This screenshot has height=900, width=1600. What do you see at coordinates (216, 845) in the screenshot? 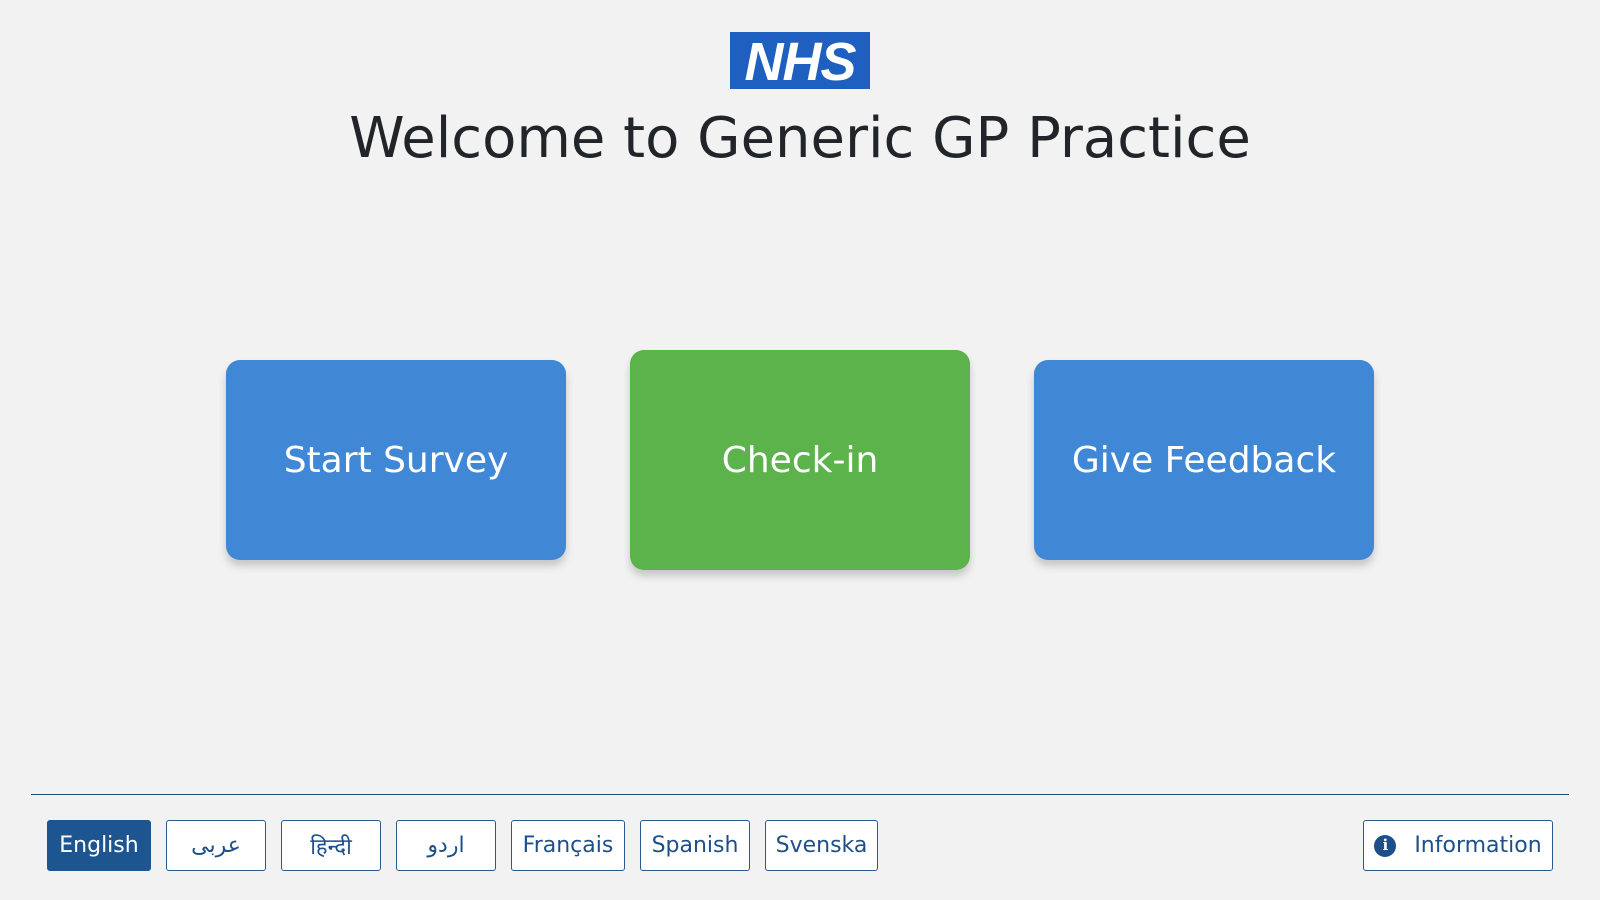
I see `language-button-arabic: عربى` at bounding box center [216, 845].